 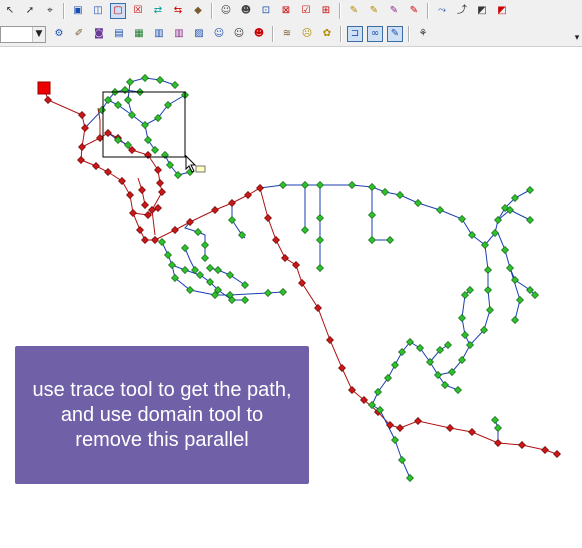 I want to click on edit-domain-button: ✎, so click(x=395, y=34).